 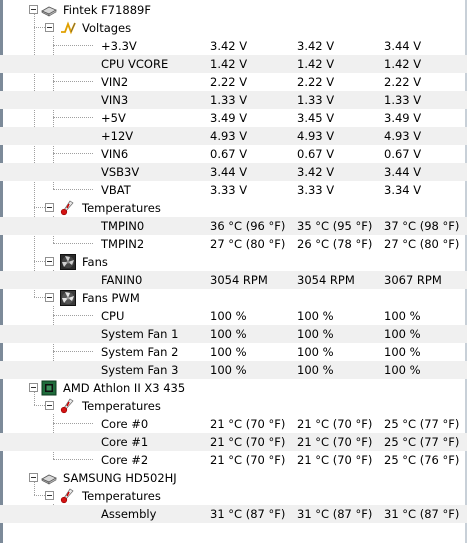 I want to click on hard-drive-icon, so click(x=49, y=10).